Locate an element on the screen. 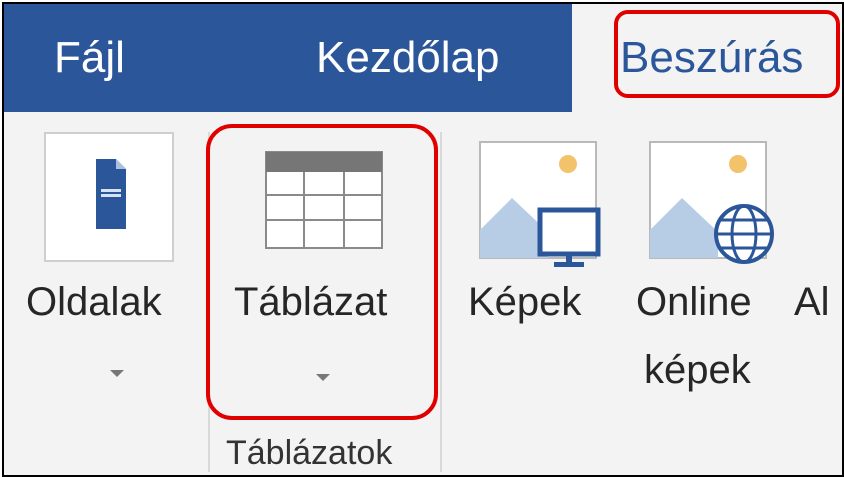  pages-button is located at coordinates (109, 197).